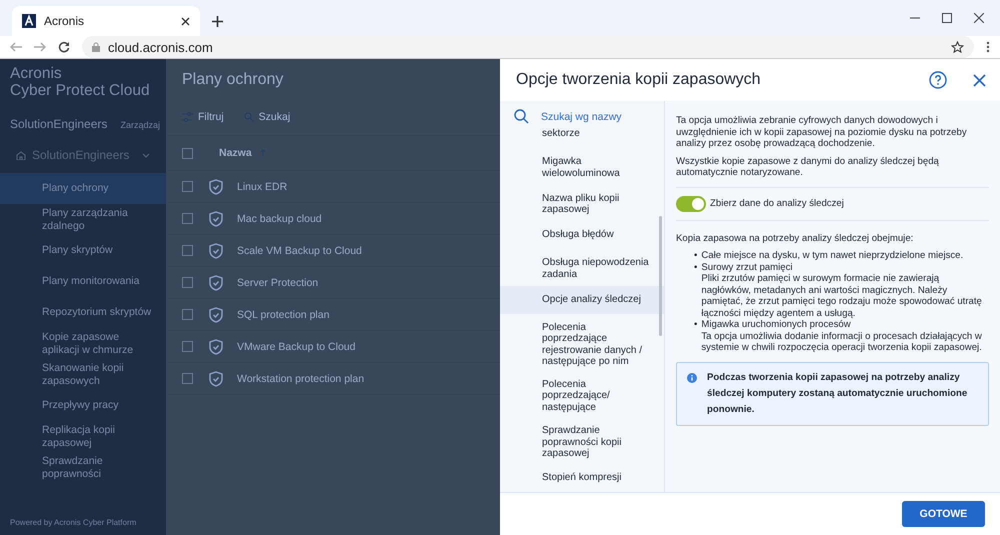 The width and height of the screenshot is (1000, 535). I want to click on column-header: Nazwa, so click(235, 153).